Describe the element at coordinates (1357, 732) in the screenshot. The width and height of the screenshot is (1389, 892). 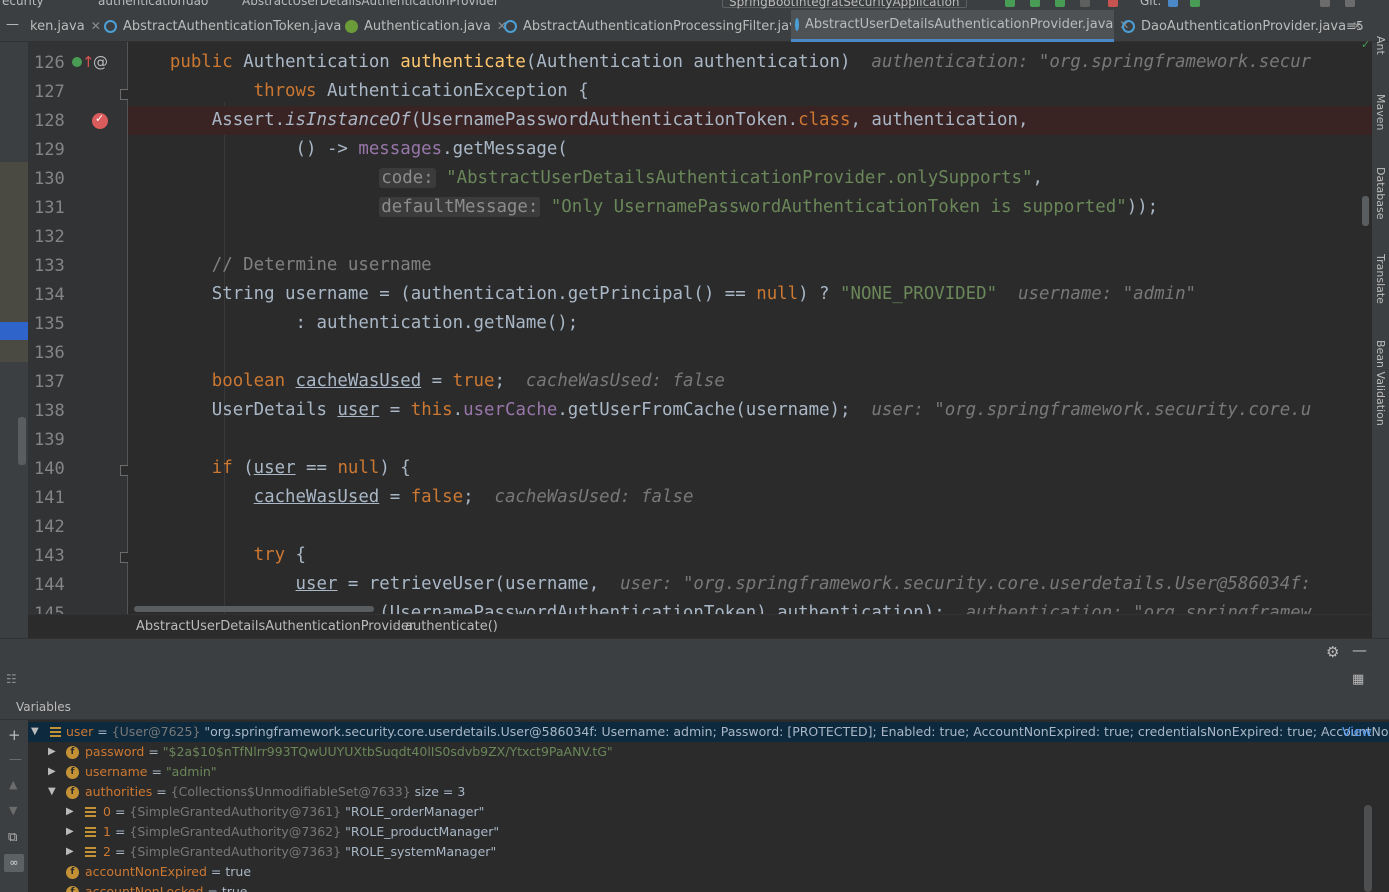
I see `view-link: View` at that location.